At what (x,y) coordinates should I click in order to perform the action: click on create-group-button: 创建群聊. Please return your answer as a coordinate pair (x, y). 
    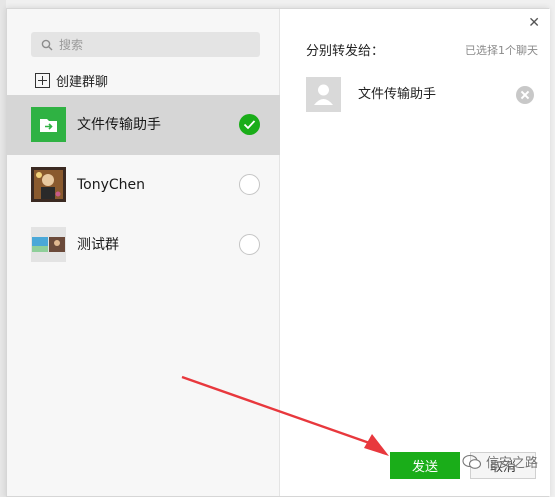
    Looking at the image, I should click on (71, 80).